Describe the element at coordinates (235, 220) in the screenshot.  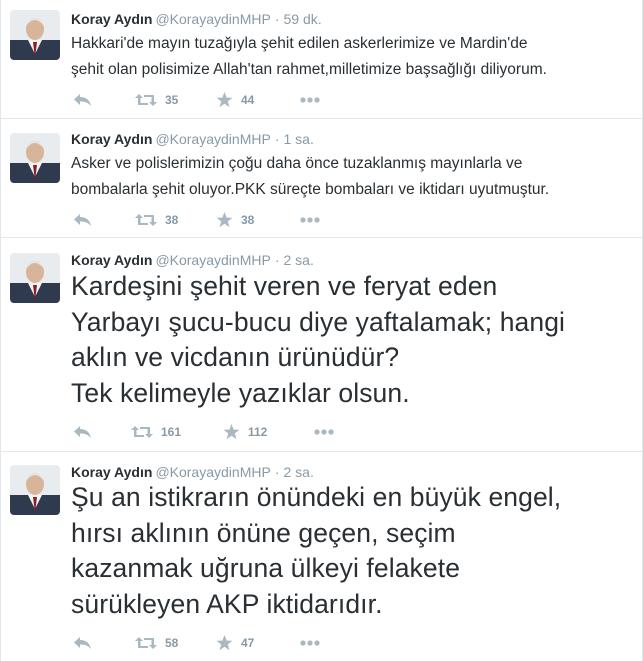
I see `favorite-button: 38` at that location.